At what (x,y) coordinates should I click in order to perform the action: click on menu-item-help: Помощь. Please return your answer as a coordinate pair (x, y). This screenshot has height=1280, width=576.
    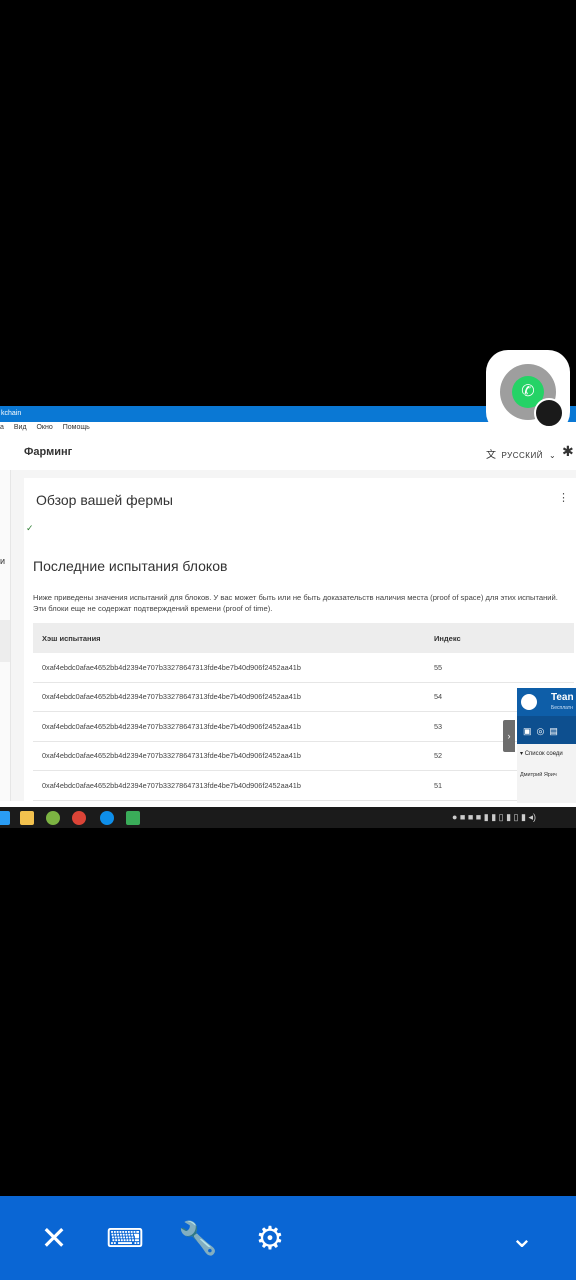
    Looking at the image, I should click on (76, 427).